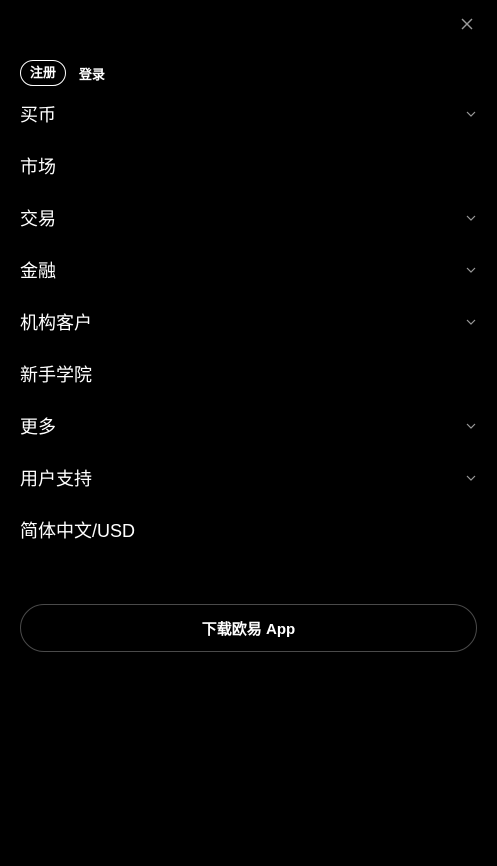 The width and height of the screenshot is (497, 866). What do you see at coordinates (248, 166) in the screenshot?
I see `menu-item-markets: 市场` at bounding box center [248, 166].